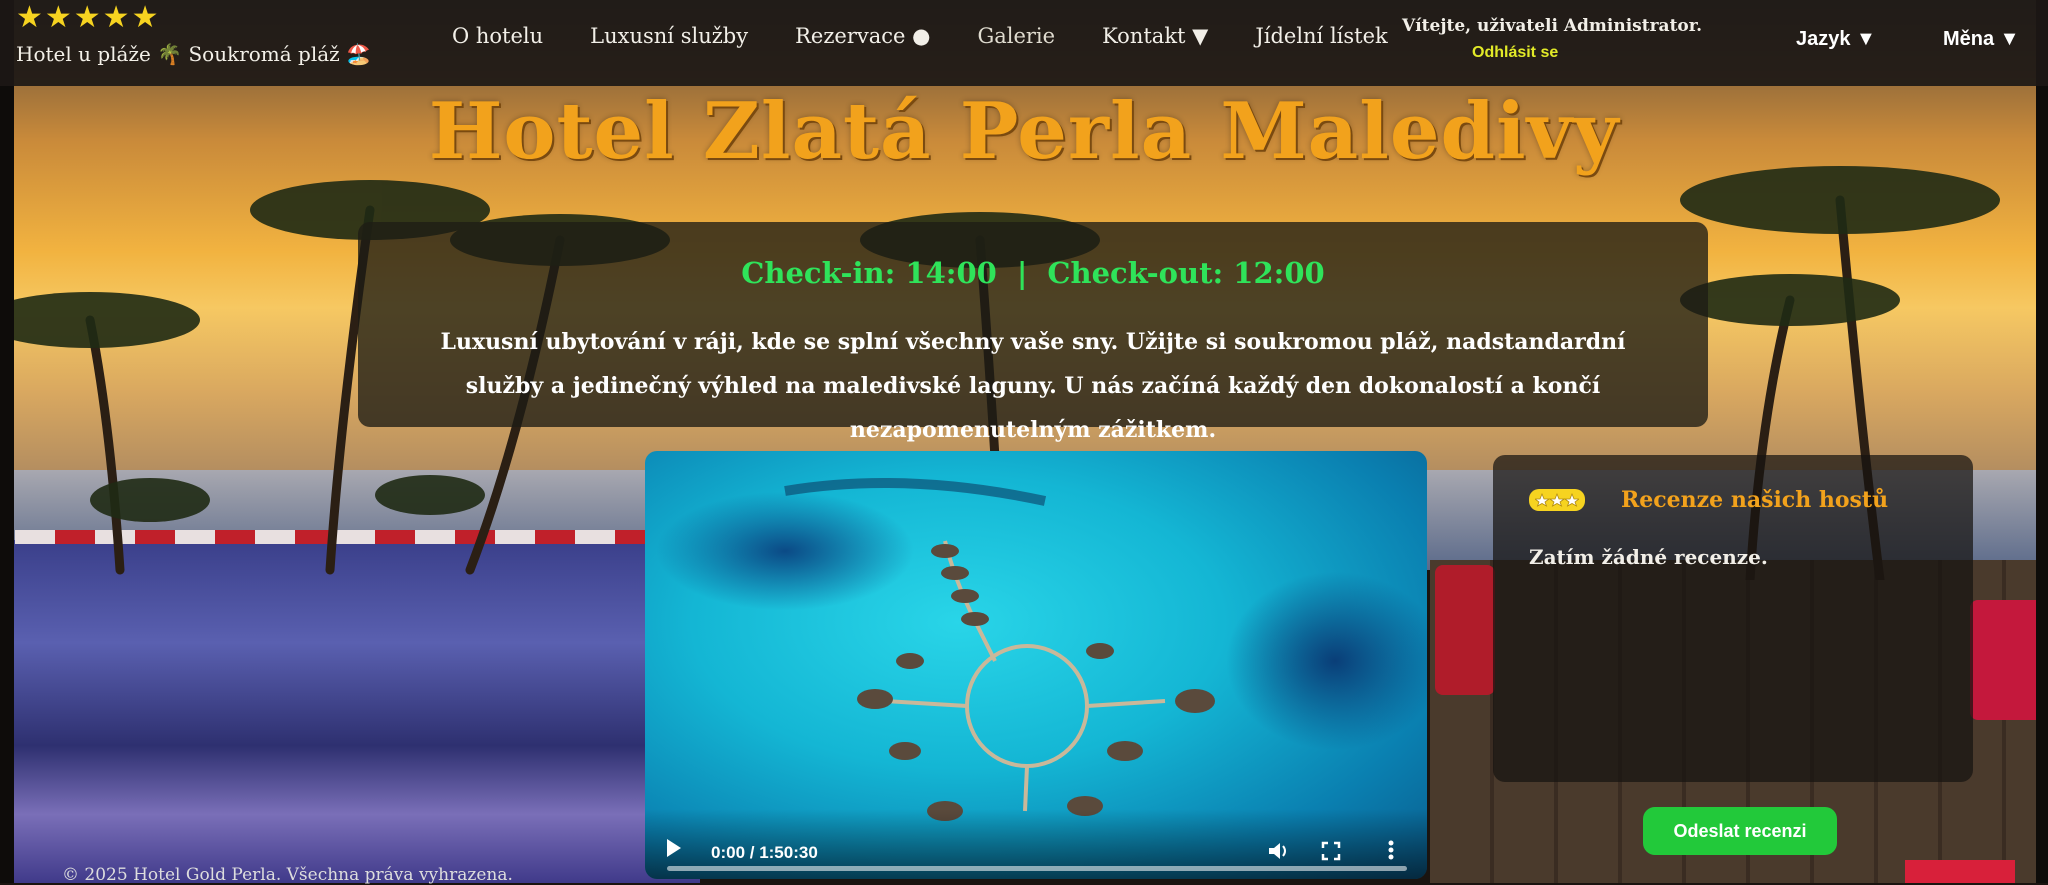 The image size is (2048, 885). Describe the element at coordinates (1391, 850) in the screenshot. I see `more-options-icon` at that location.